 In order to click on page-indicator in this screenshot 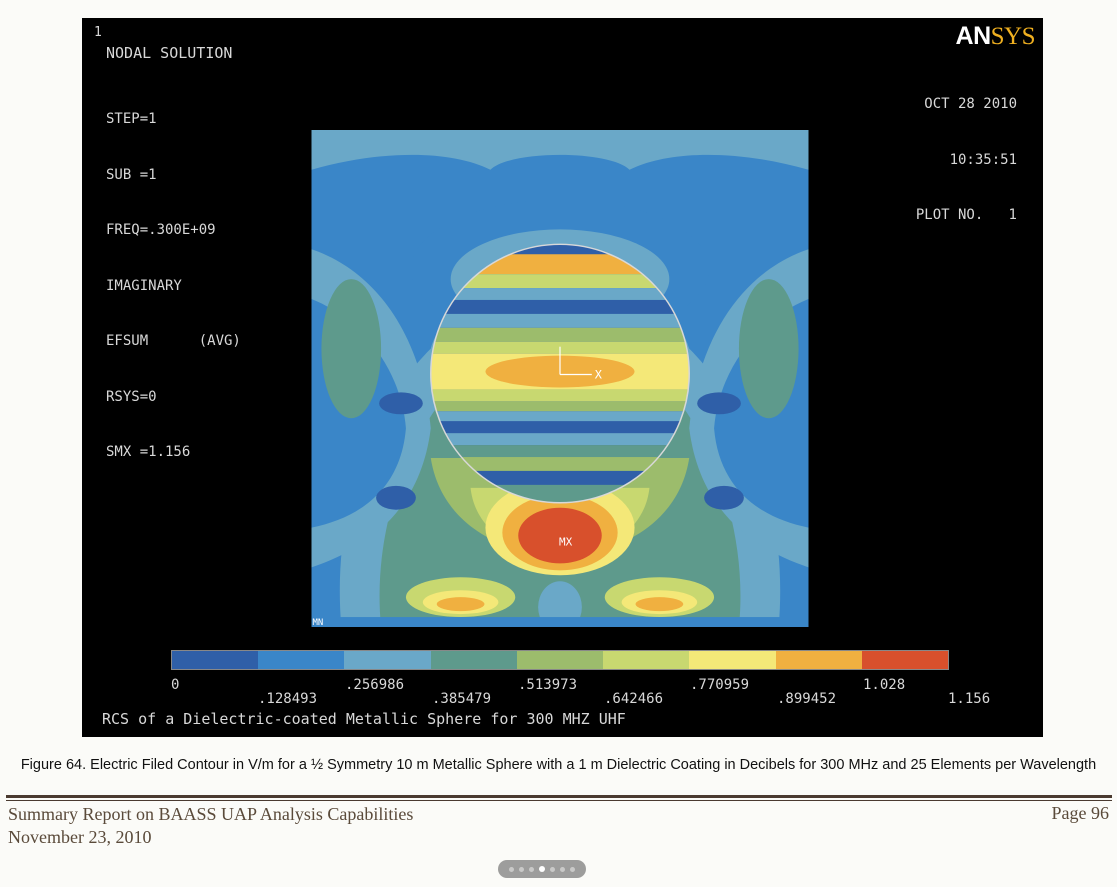, I will do `click(542, 869)`.